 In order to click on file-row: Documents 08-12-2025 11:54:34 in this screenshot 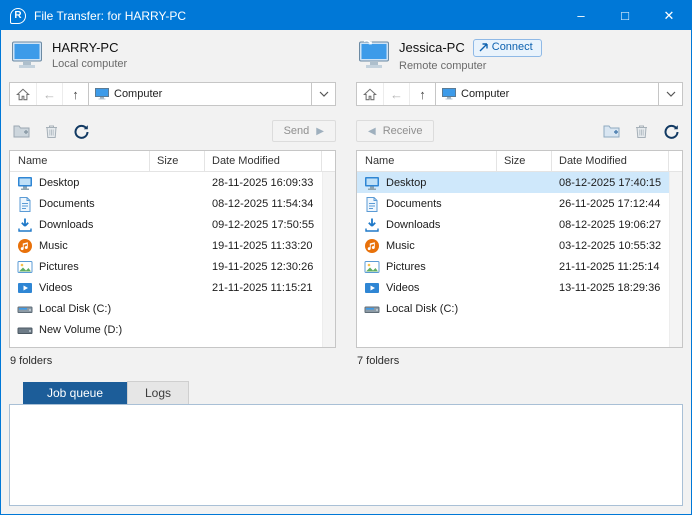, I will do `click(166, 203)`.